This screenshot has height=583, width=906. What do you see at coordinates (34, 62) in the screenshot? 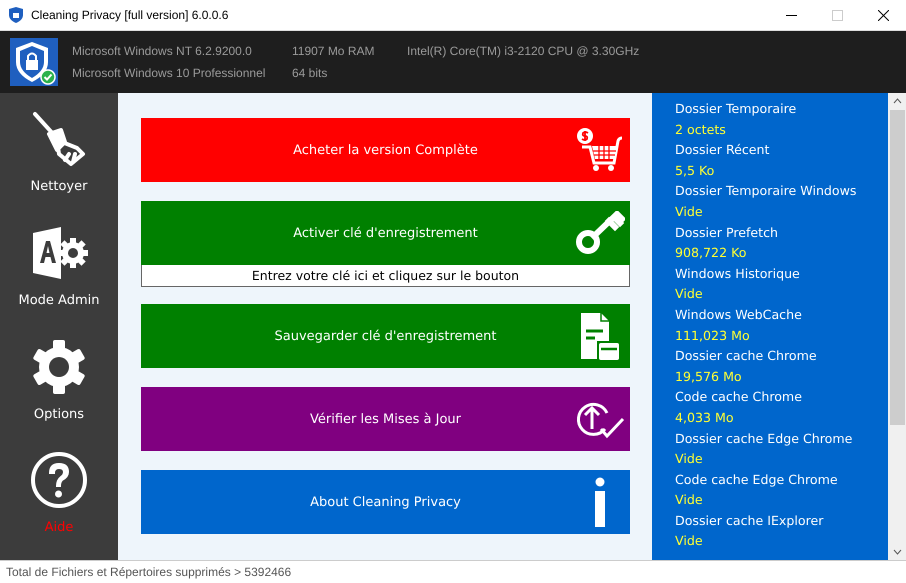
I see `shield-lock-icon` at bounding box center [34, 62].